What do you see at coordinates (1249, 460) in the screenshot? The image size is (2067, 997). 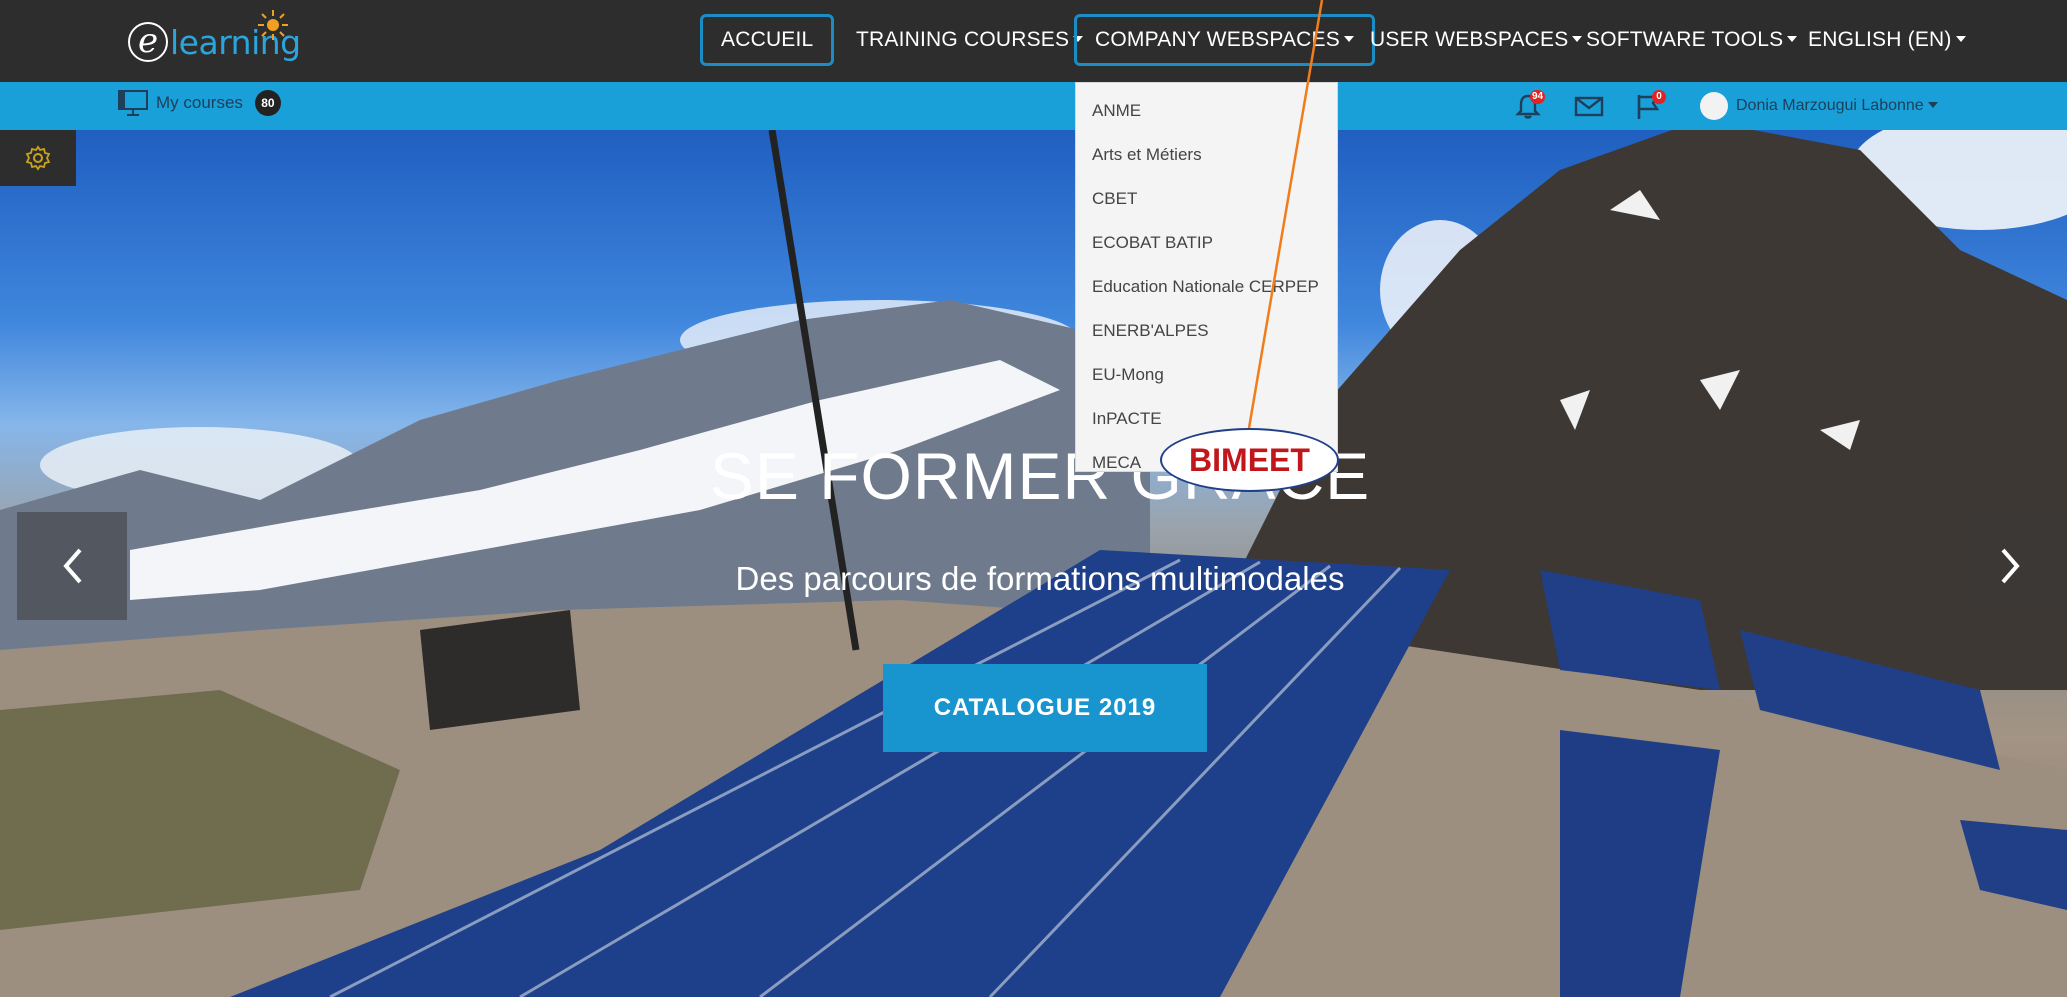 I see `annotation-bimeet: BIMEET` at bounding box center [1249, 460].